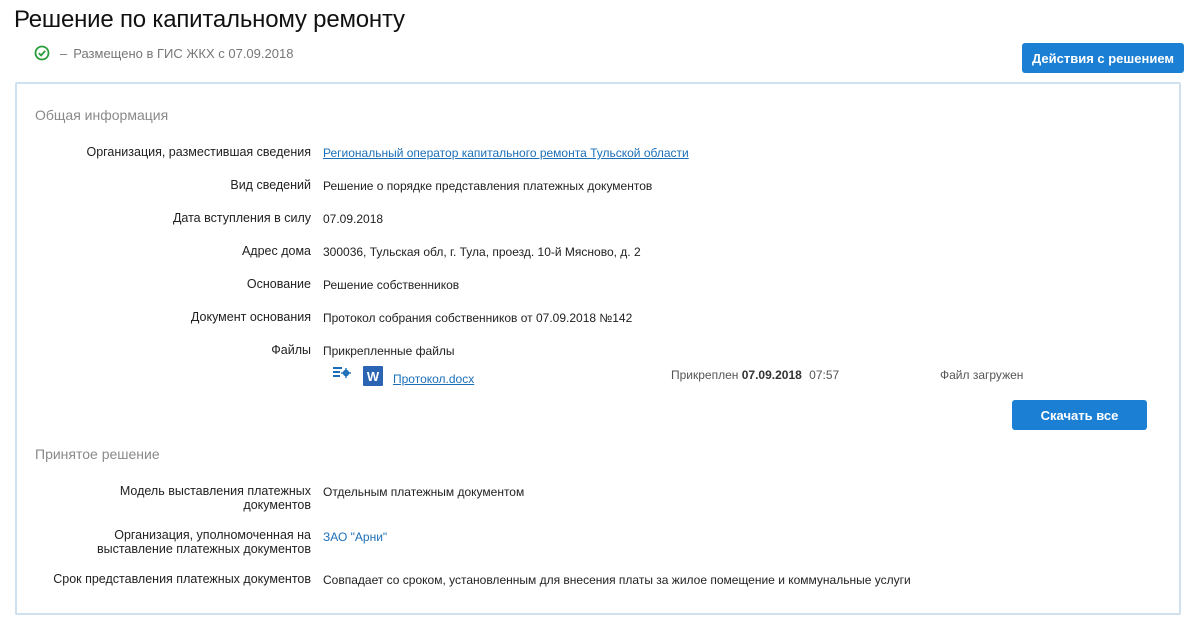  What do you see at coordinates (771, 375) in the screenshot?
I see `attached-date: 07.09.2018` at bounding box center [771, 375].